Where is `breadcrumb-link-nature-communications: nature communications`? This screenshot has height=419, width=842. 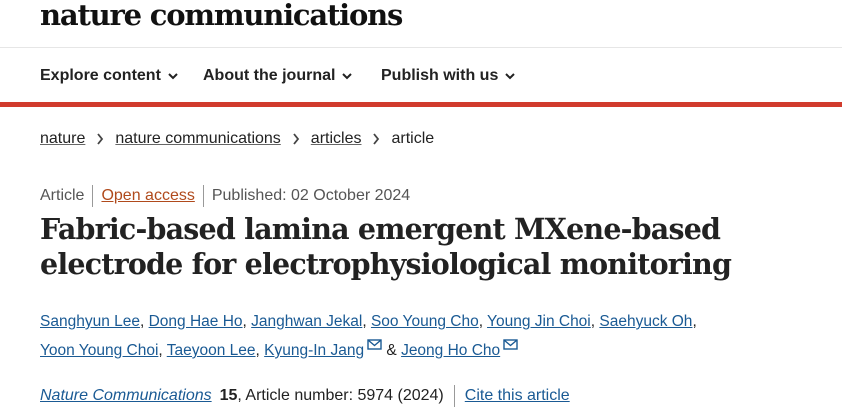
breadcrumb-link-nature-communications: nature communications is located at coordinates (197, 139).